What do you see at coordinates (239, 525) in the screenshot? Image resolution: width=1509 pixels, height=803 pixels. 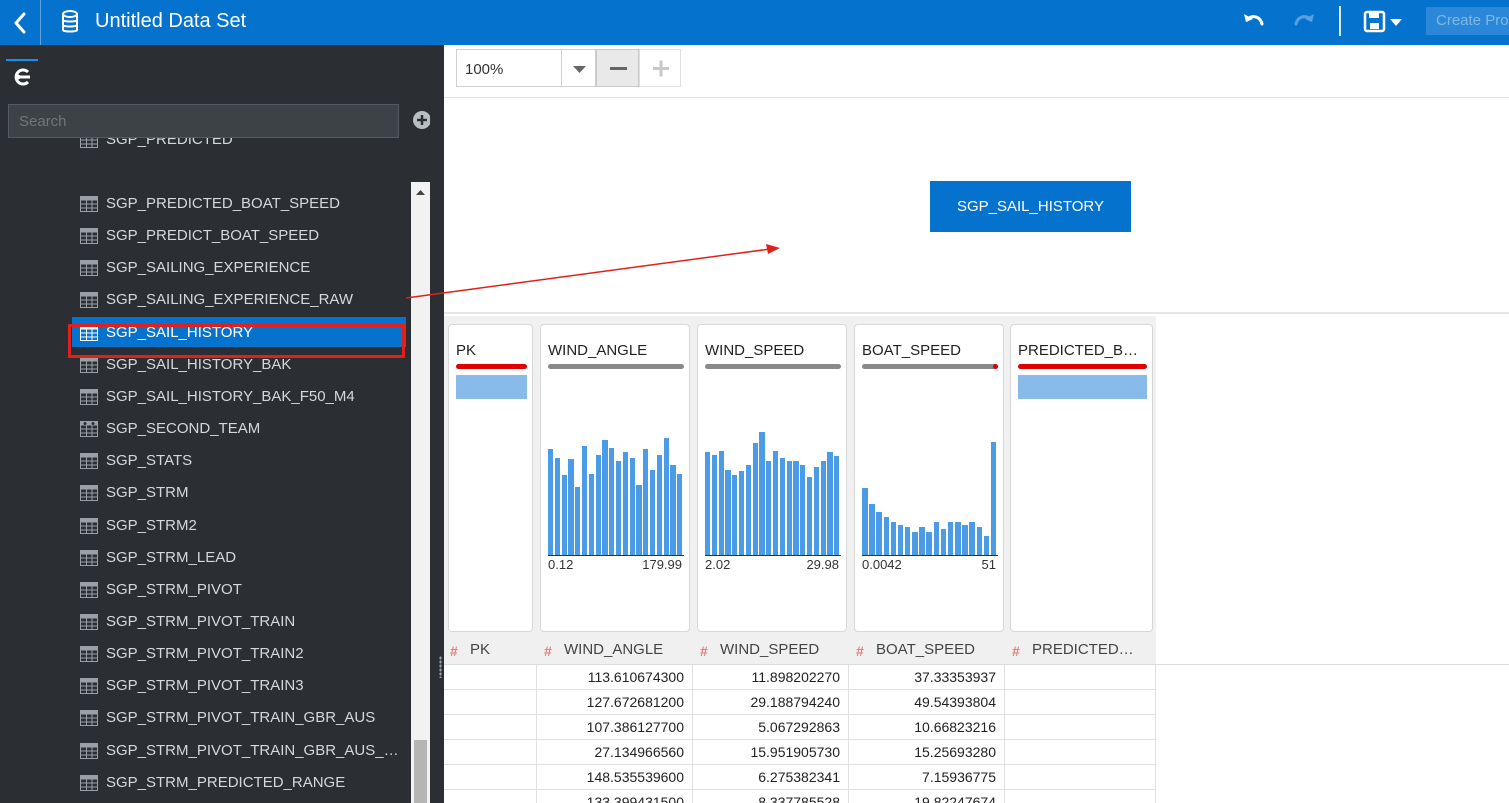 I see `list-item: SGP_STRM2` at bounding box center [239, 525].